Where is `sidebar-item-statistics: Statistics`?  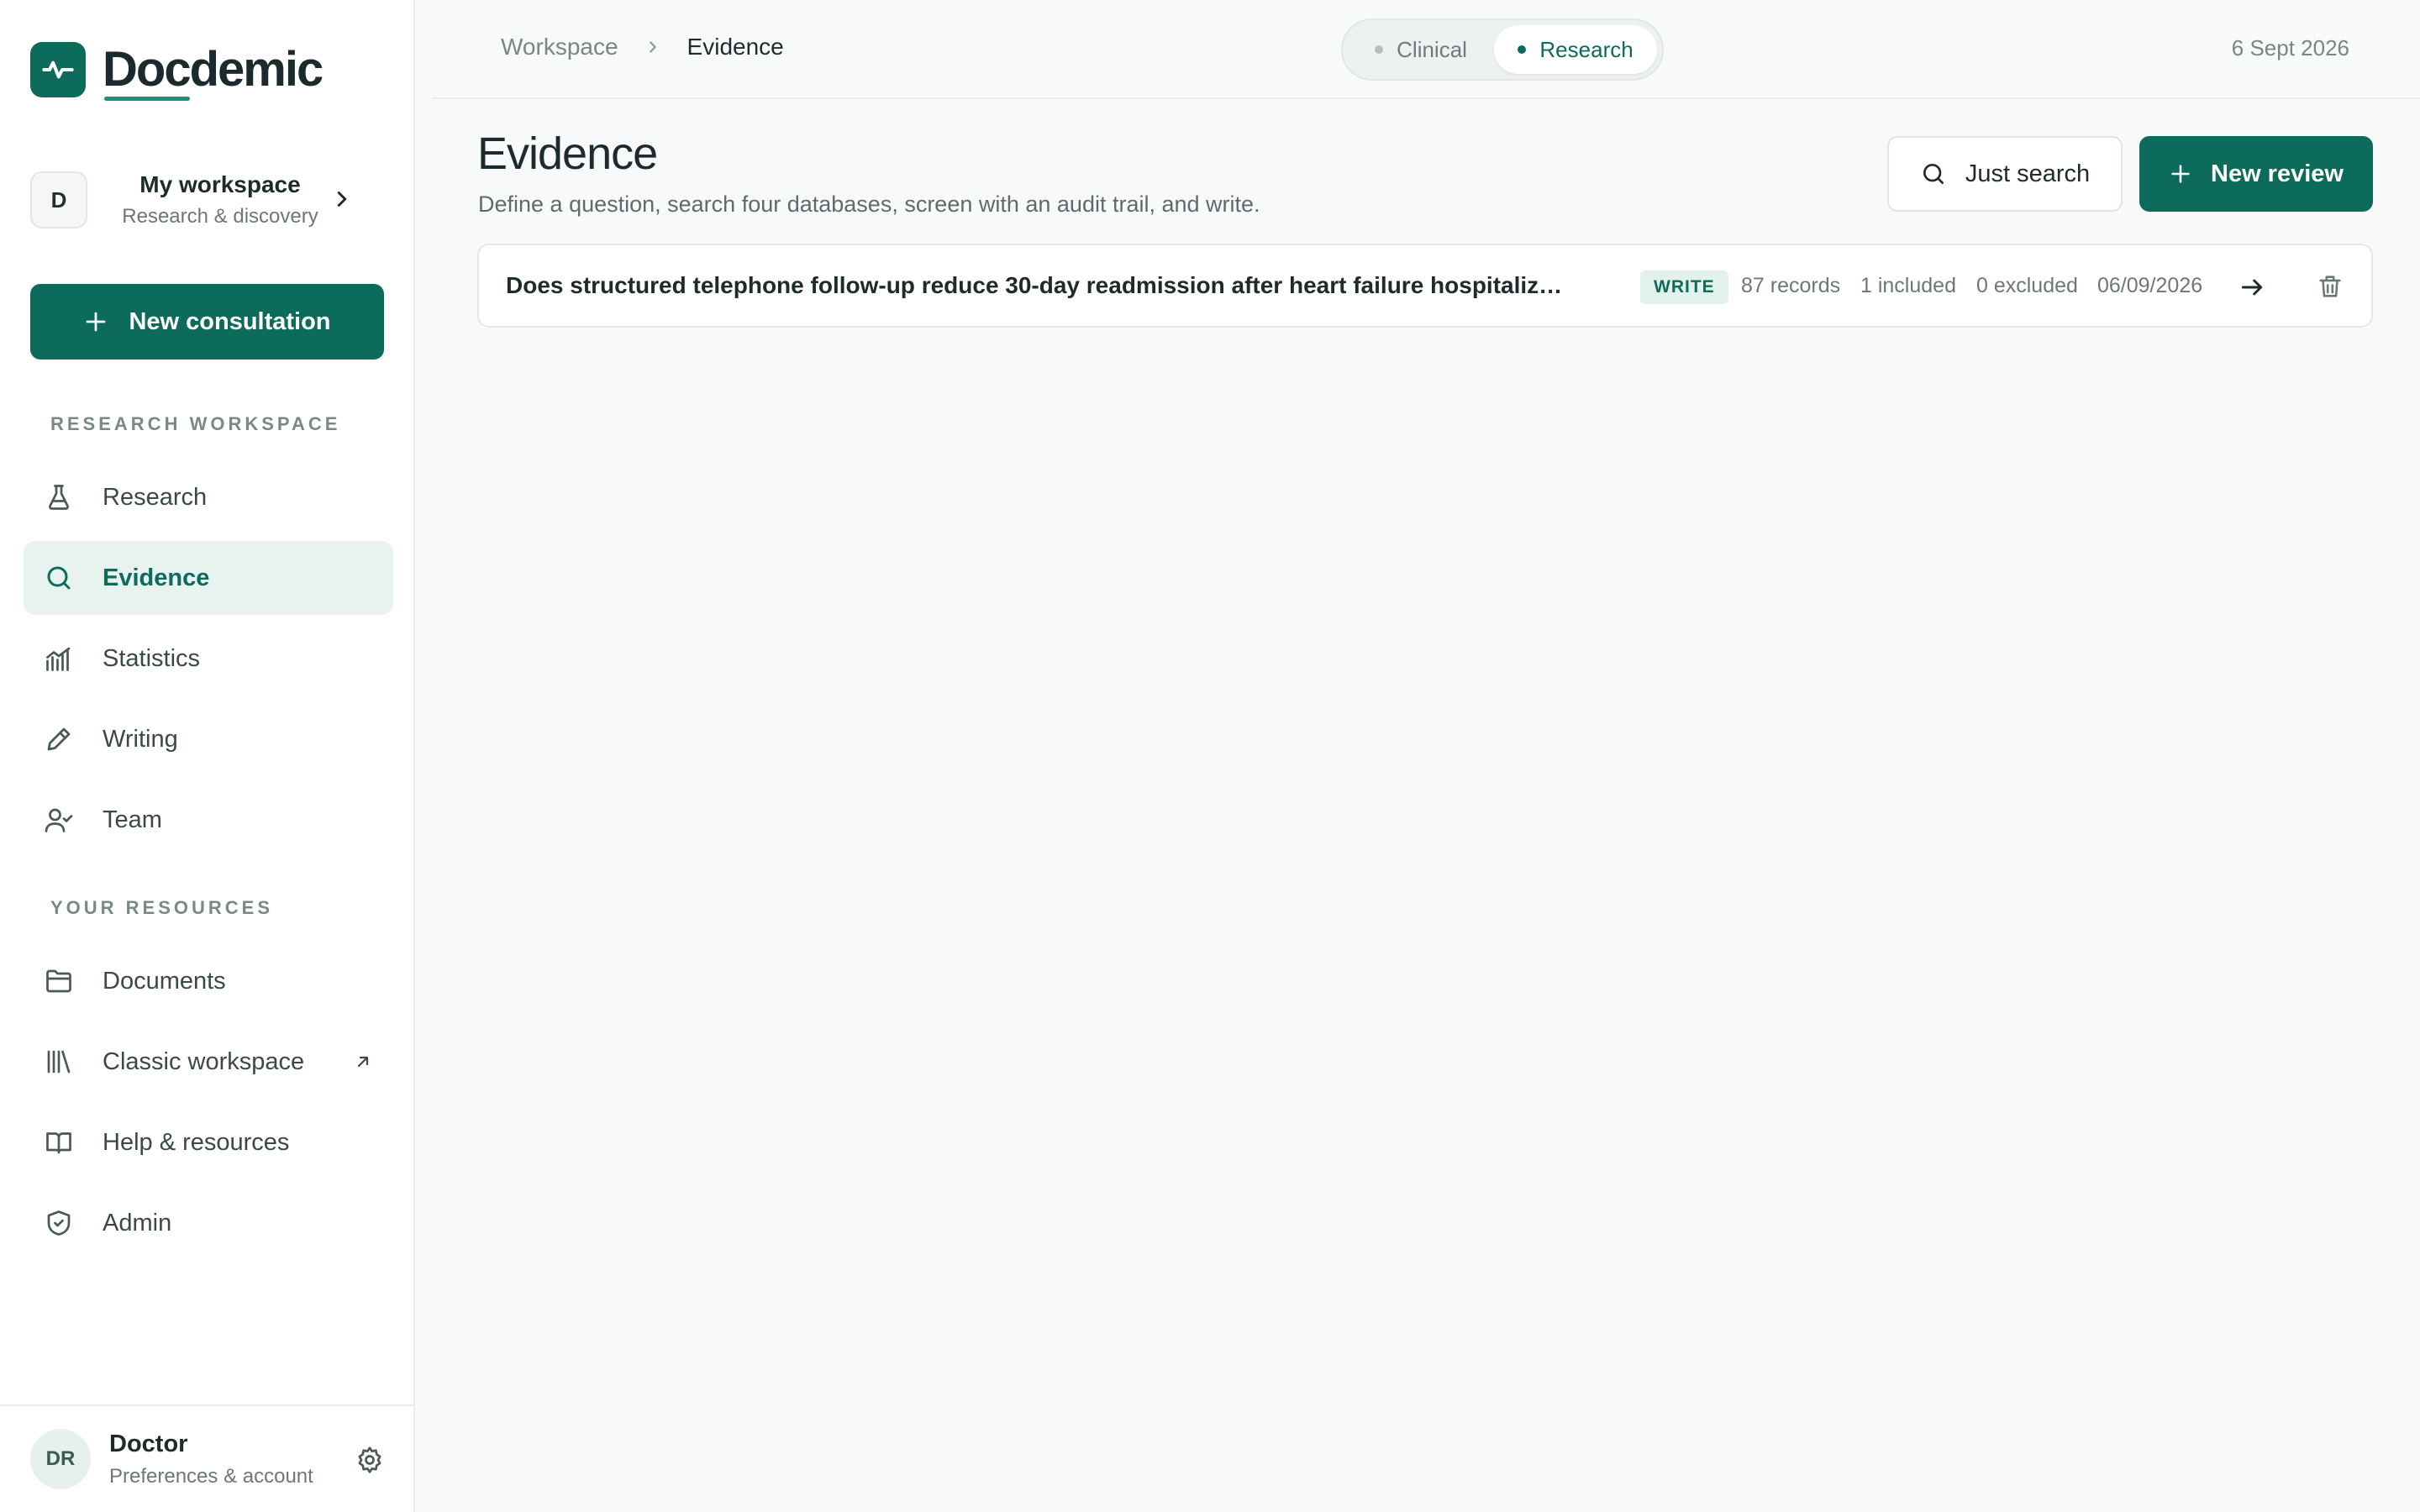 sidebar-item-statistics: Statistics is located at coordinates (208, 659).